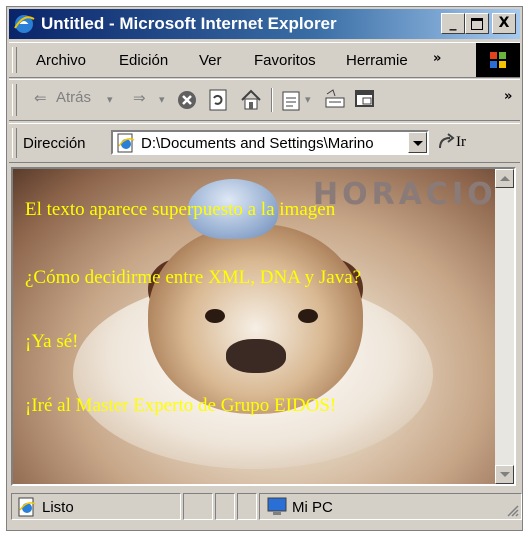 The image size is (529, 537). What do you see at coordinates (251, 100) in the screenshot?
I see `home-icon` at bounding box center [251, 100].